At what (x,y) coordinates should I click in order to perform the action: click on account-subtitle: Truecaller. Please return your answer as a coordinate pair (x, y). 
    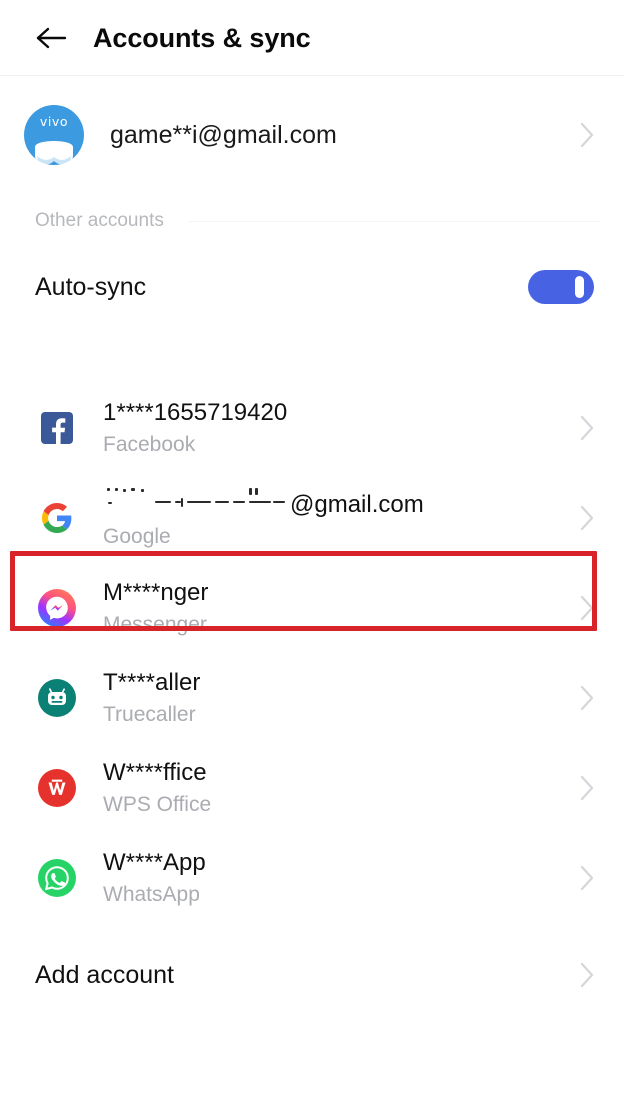
    Looking at the image, I should click on (149, 714).